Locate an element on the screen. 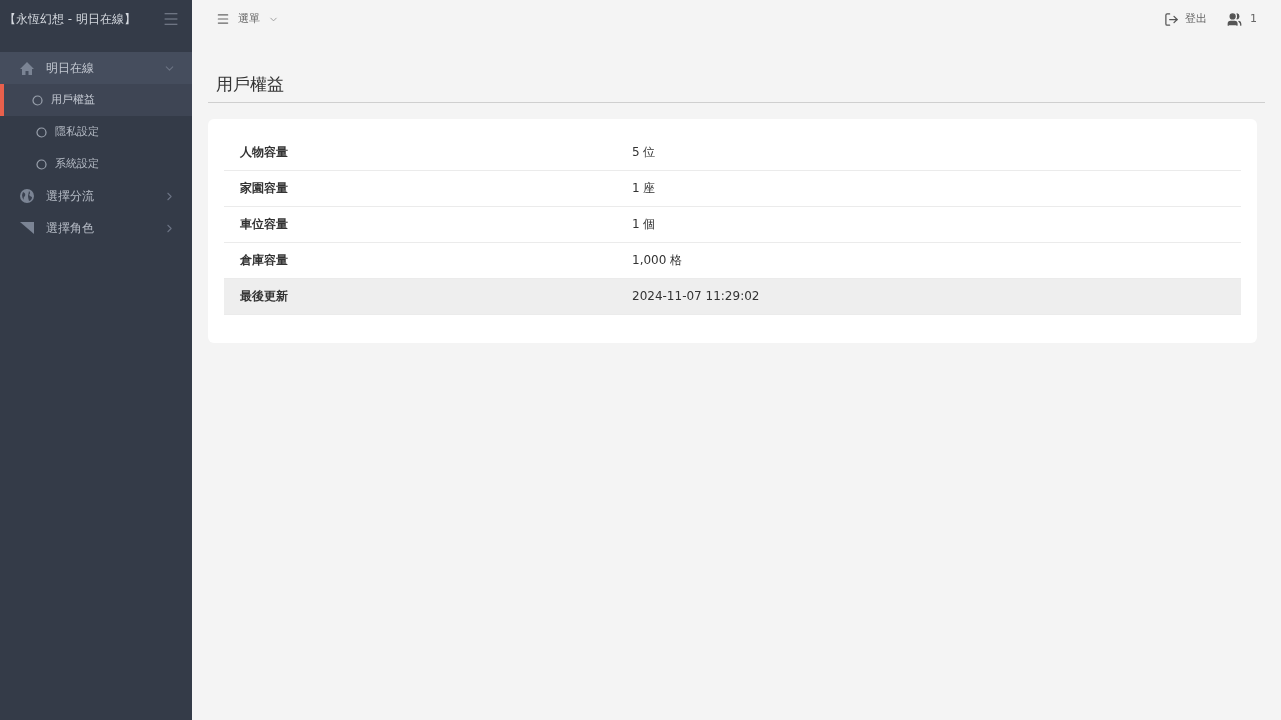  row-label: 最後更新 is located at coordinates (264, 296).